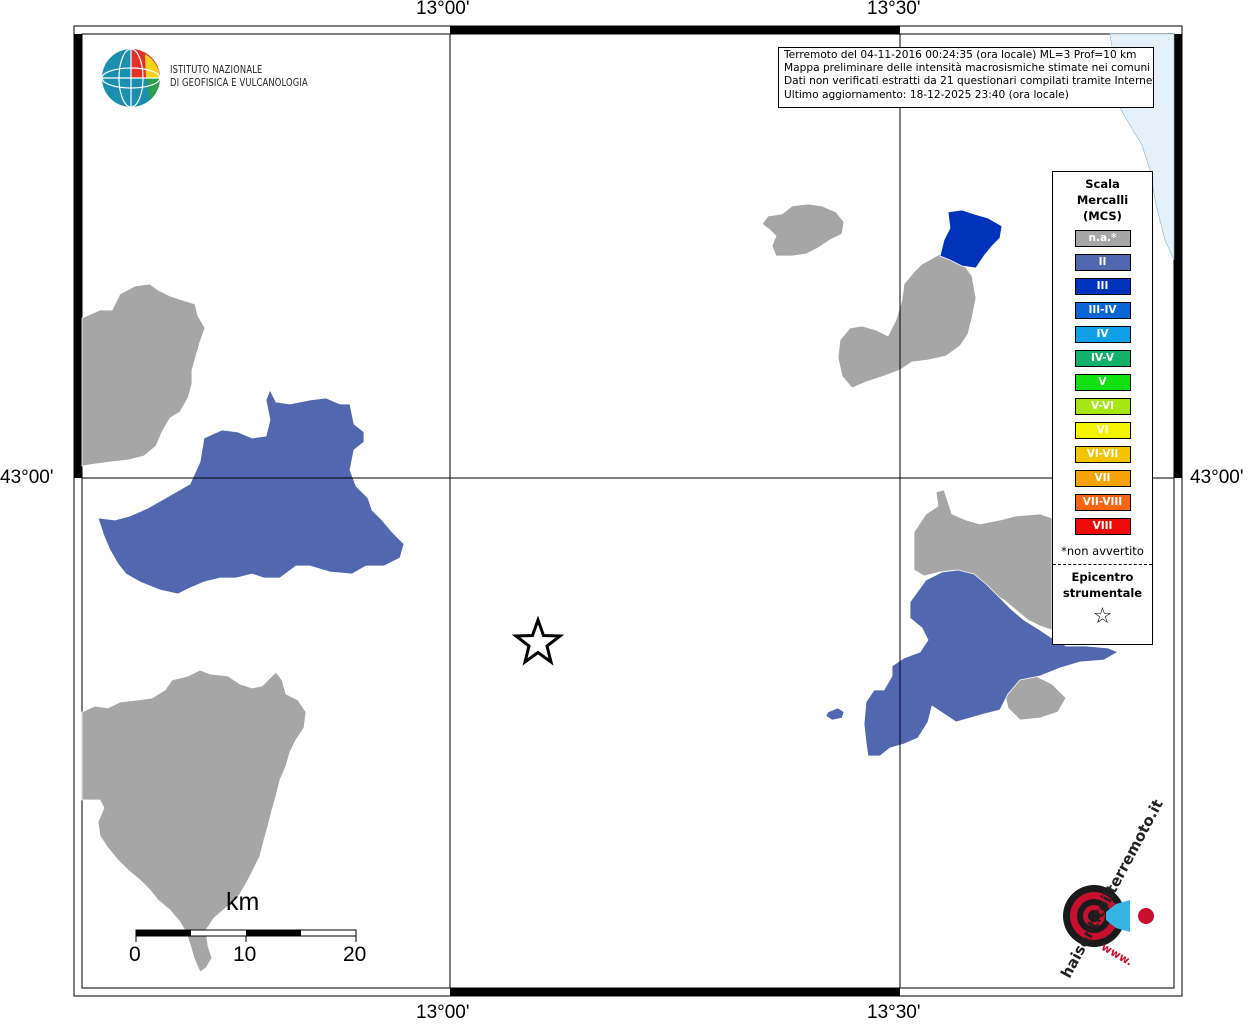 The image size is (1255, 1024). What do you see at coordinates (1102, 616) in the screenshot?
I see `legend-star-icon: ☆` at bounding box center [1102, 616].